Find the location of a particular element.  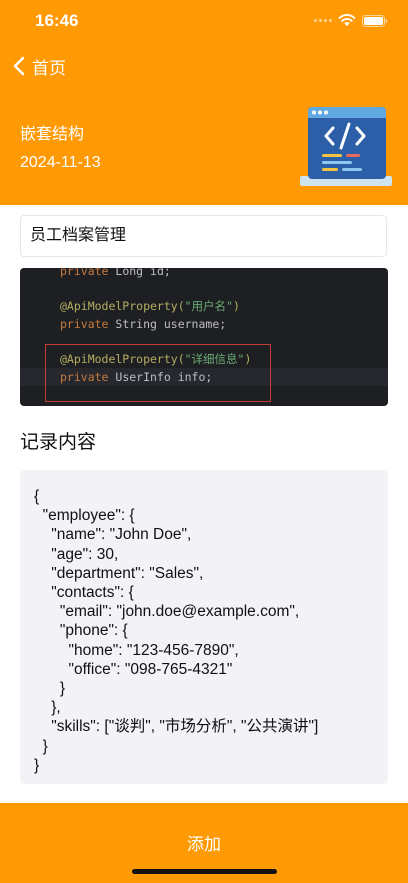

code-illustration-icon is located at coordinates (346, 146).